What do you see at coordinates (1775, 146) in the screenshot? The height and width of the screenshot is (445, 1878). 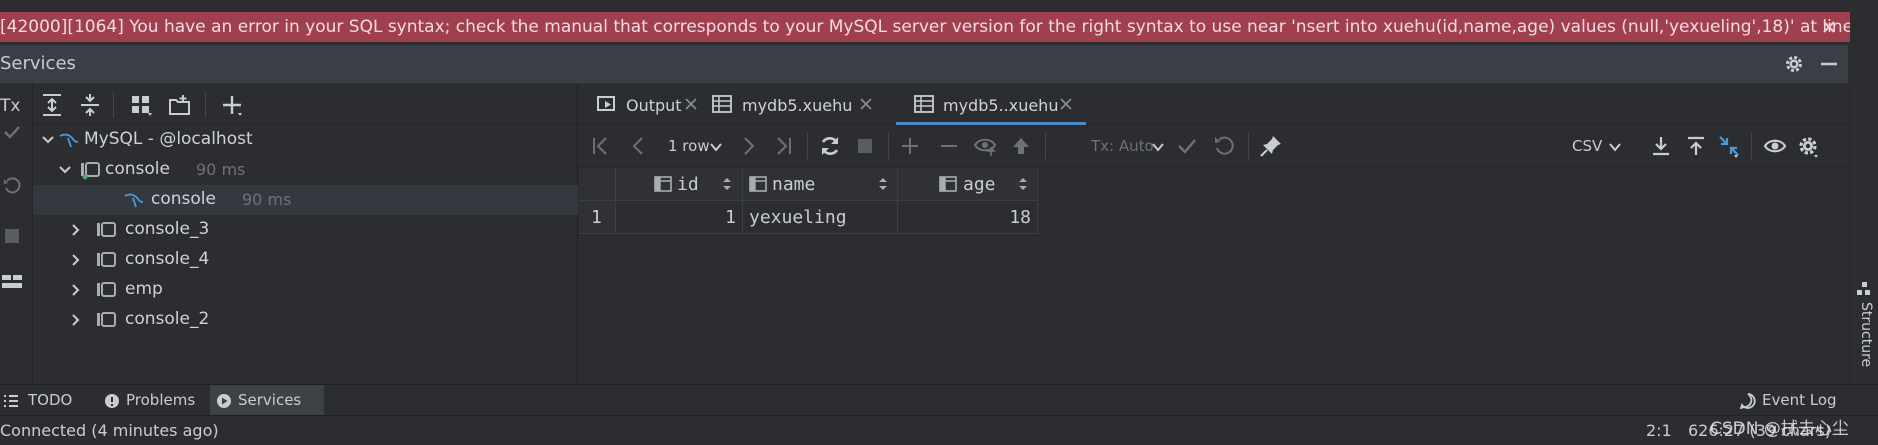 I see `view-icon` at bounding box center [1775, 146].